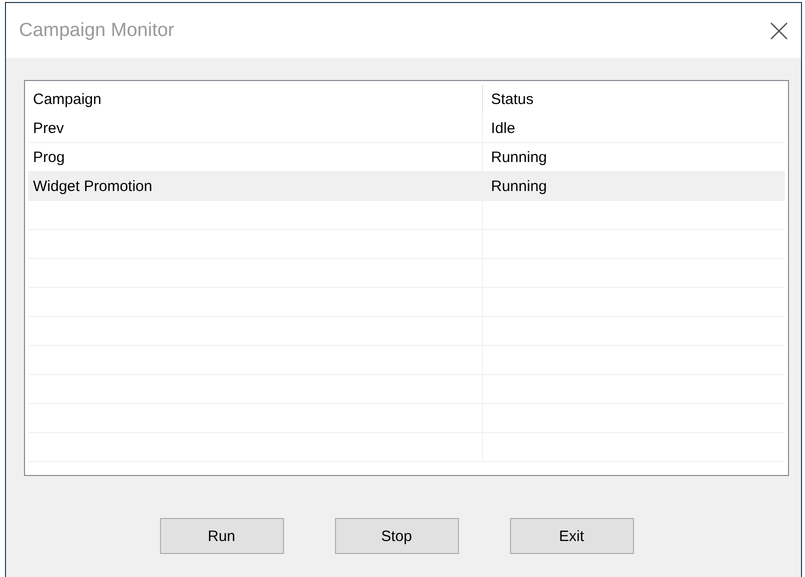 The image size is (805, 577). Describe the element at coordinates (572, 536) in the screenshot. I see `dialog-button: Exit` at that location.